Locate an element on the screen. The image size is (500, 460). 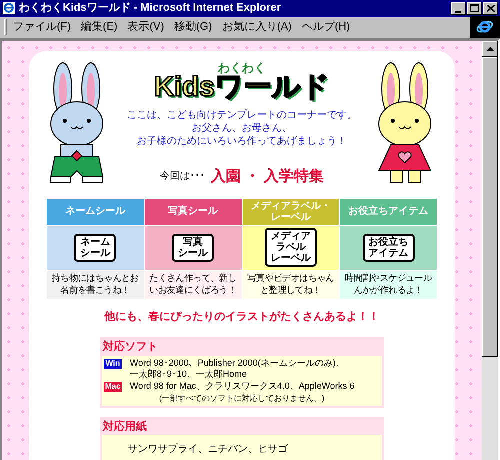
intro-line: お子様のためにいろいろ作ってあげましょう！ is located at coordinates (242, 141).